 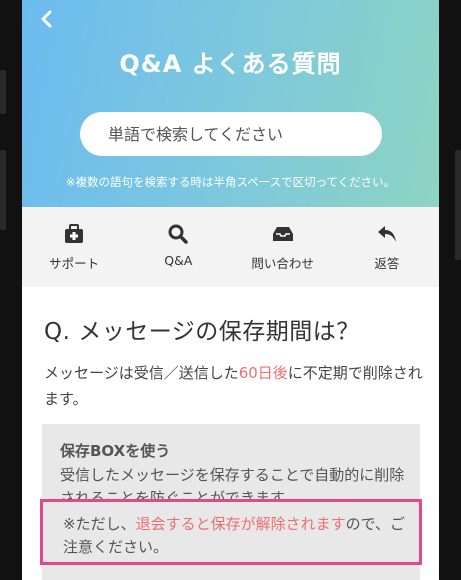 I want to click on tab-reply: 返答, so click(x=387, y=247).